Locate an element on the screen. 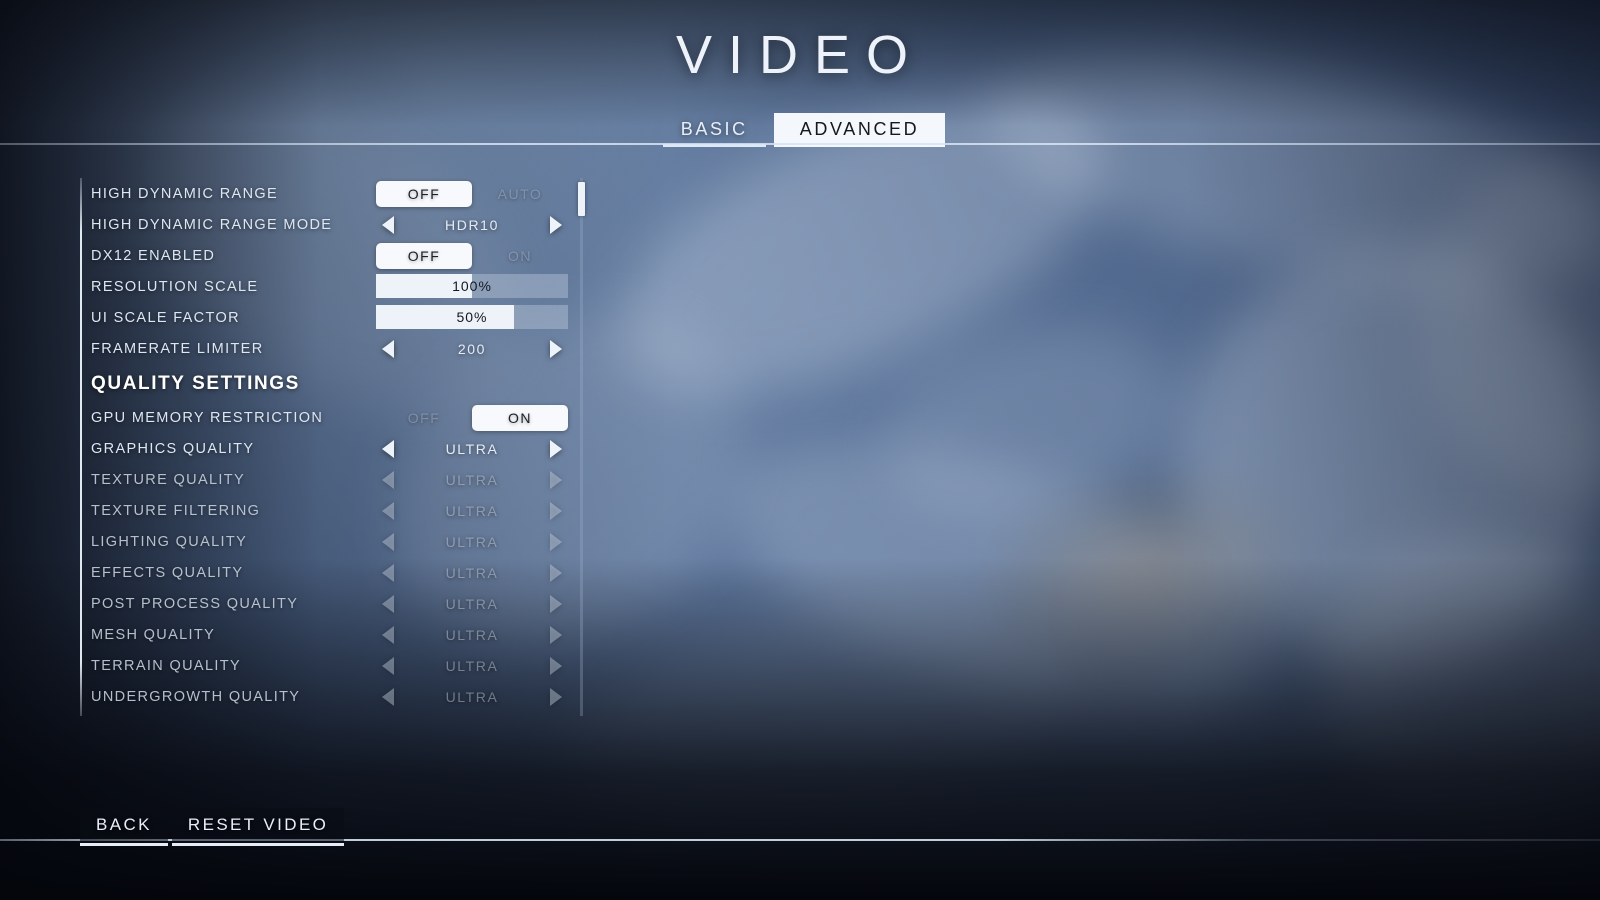 The image size is (1600, 900). setting-row-lighting-quality: LIGHTING QUALITY ULTRA is located at coordinates (333, 541).